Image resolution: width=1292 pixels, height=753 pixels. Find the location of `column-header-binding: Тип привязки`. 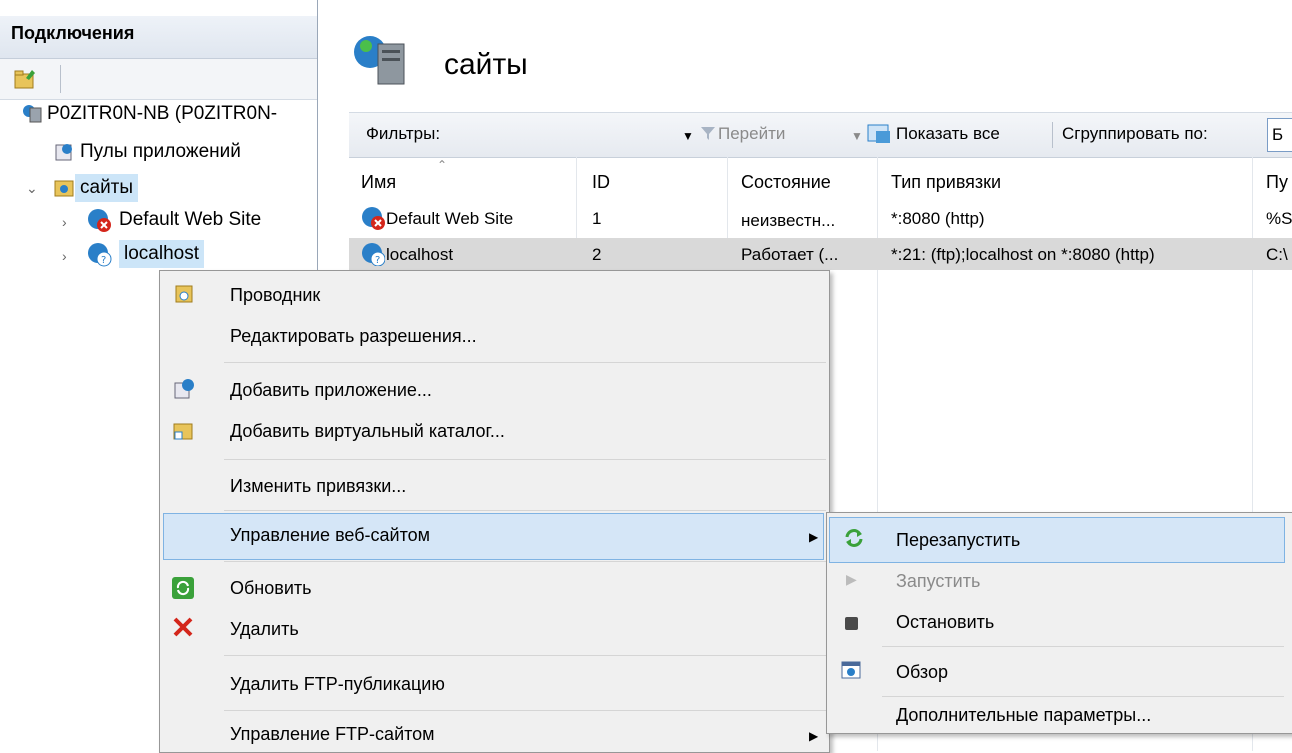

column-header-binding: Тип привязки is located at coordinates (946, 182).